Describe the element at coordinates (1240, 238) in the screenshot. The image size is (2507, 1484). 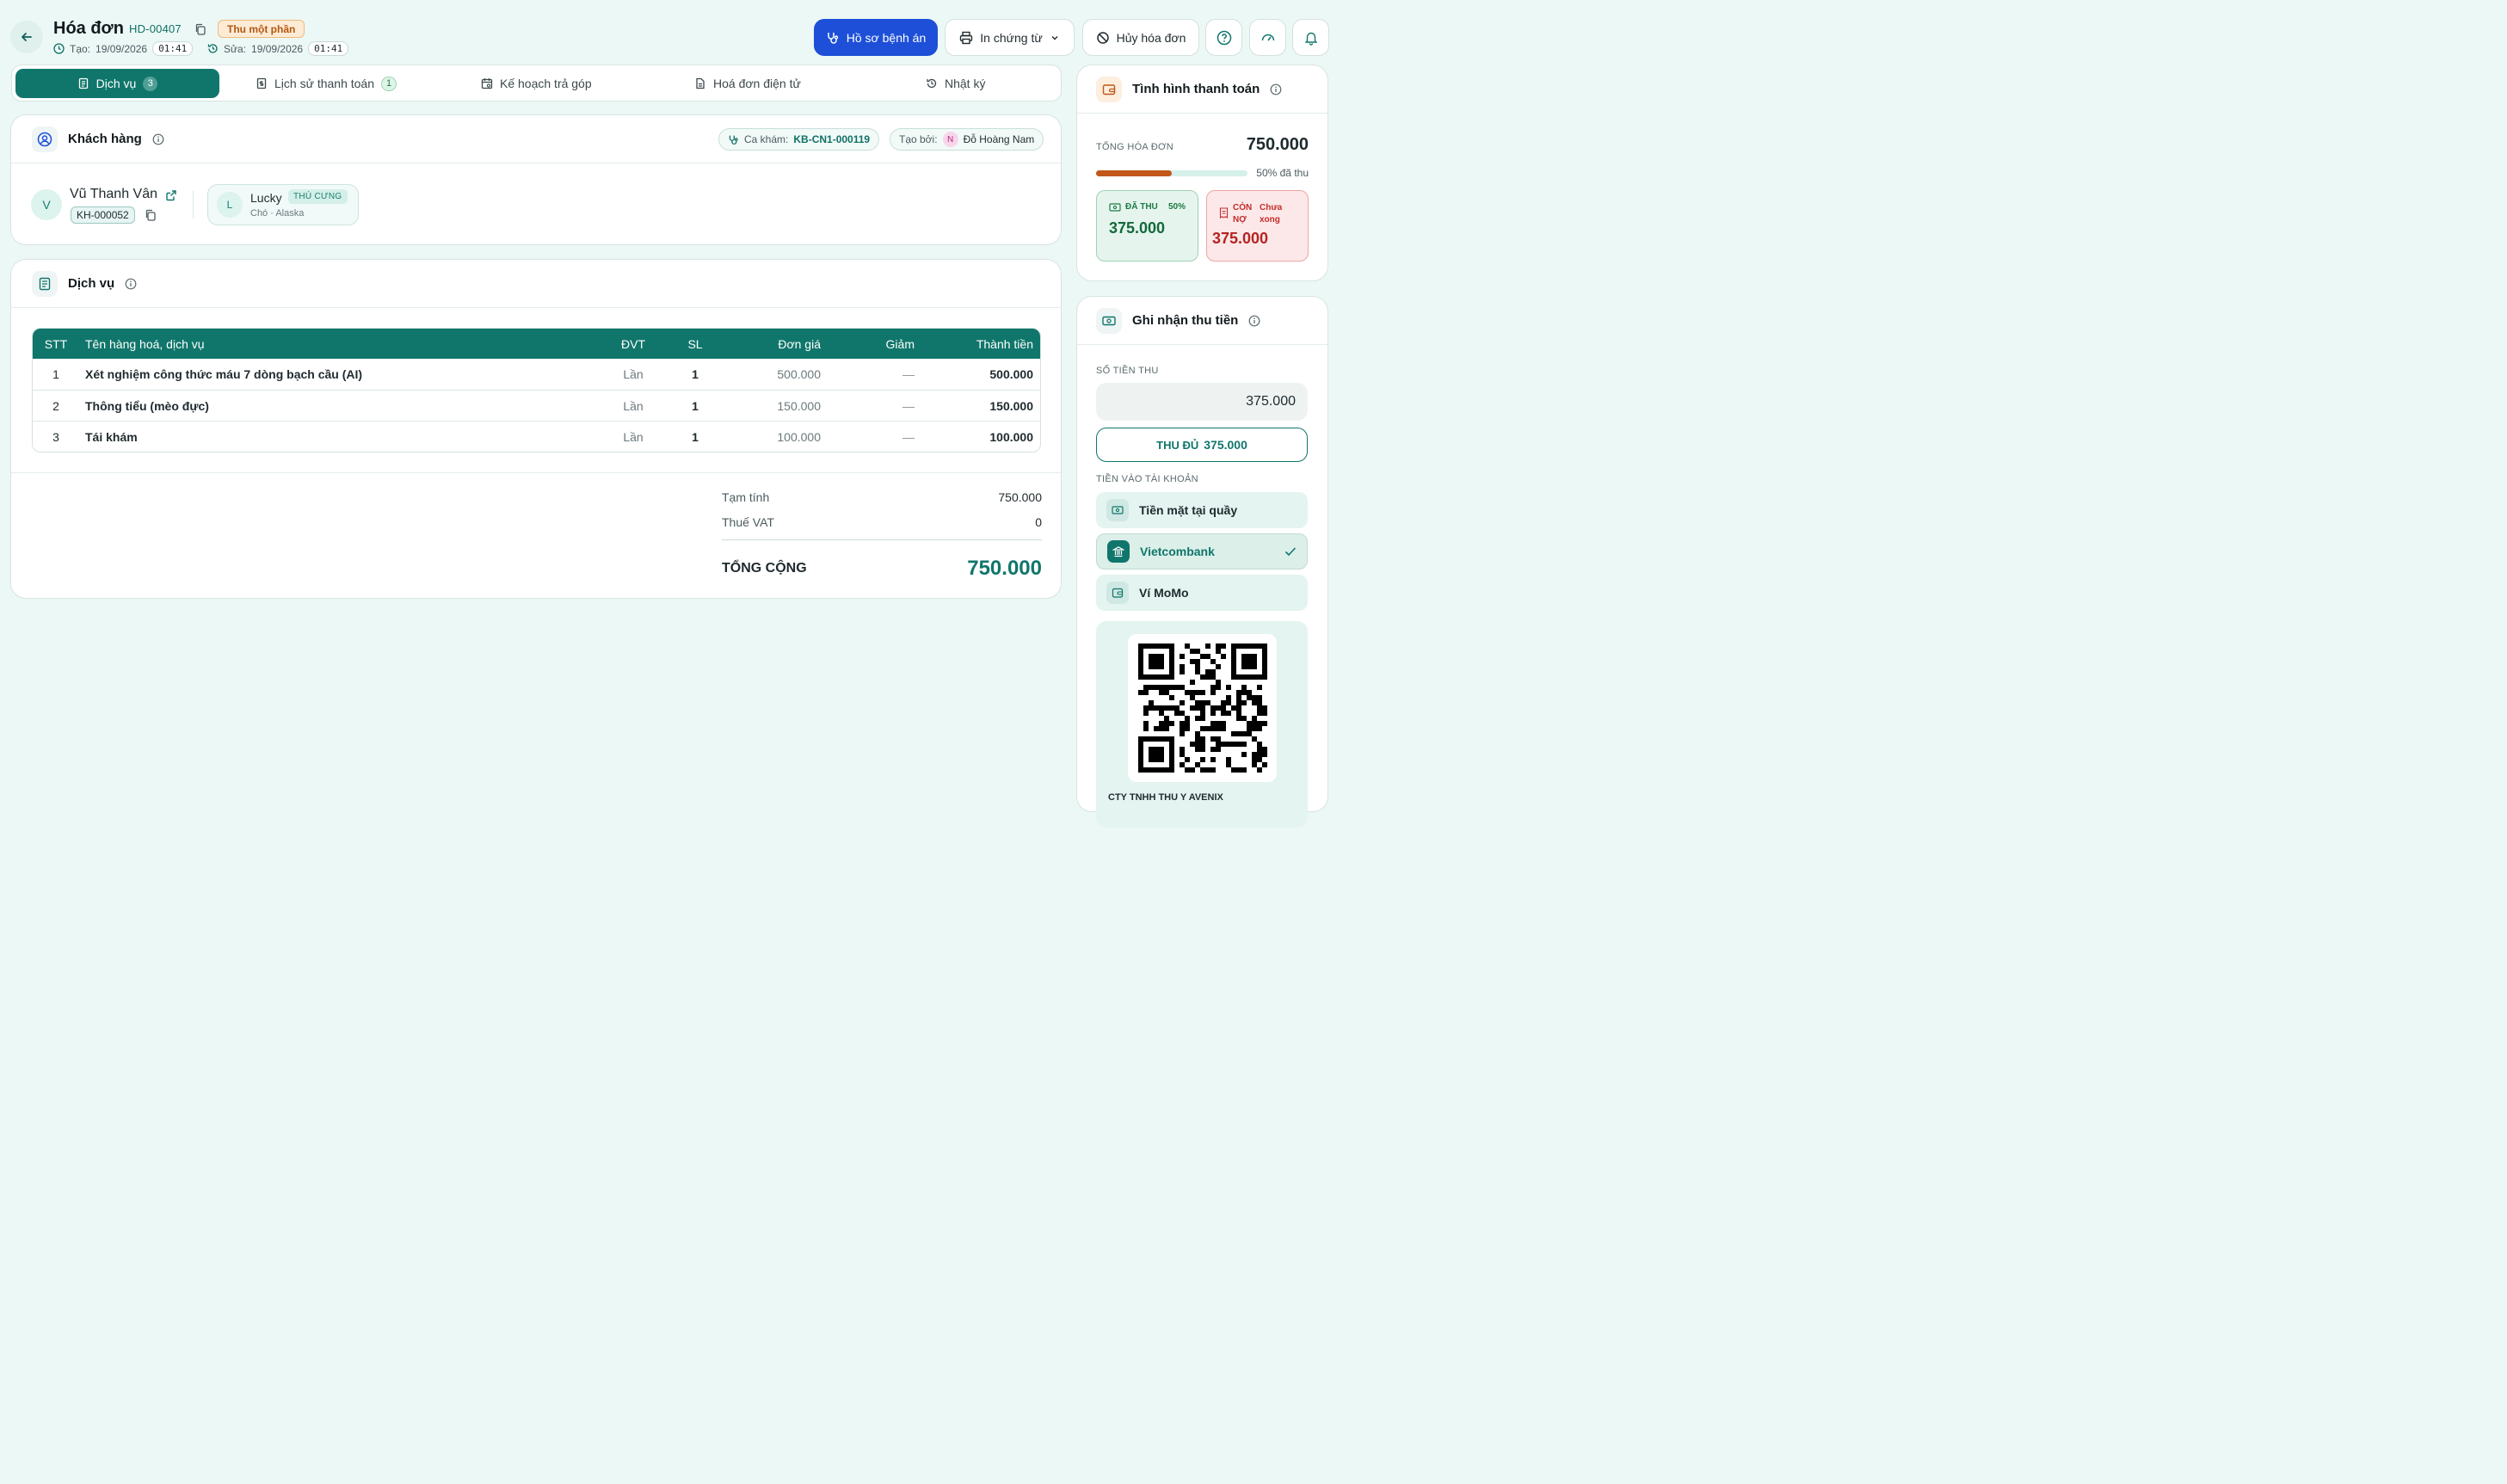
I see `owed-amount: 375.000` at that location.